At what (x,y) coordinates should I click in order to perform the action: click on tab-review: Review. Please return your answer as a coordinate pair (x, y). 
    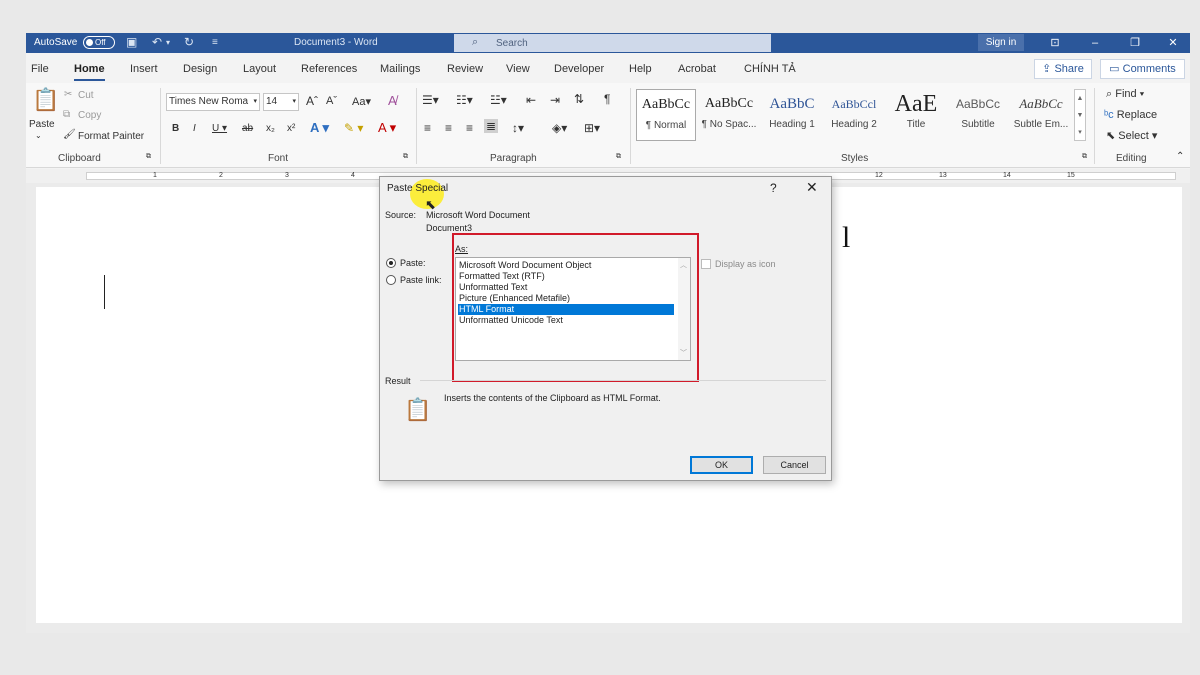
    Looking at the image, I should click on (465, 69).